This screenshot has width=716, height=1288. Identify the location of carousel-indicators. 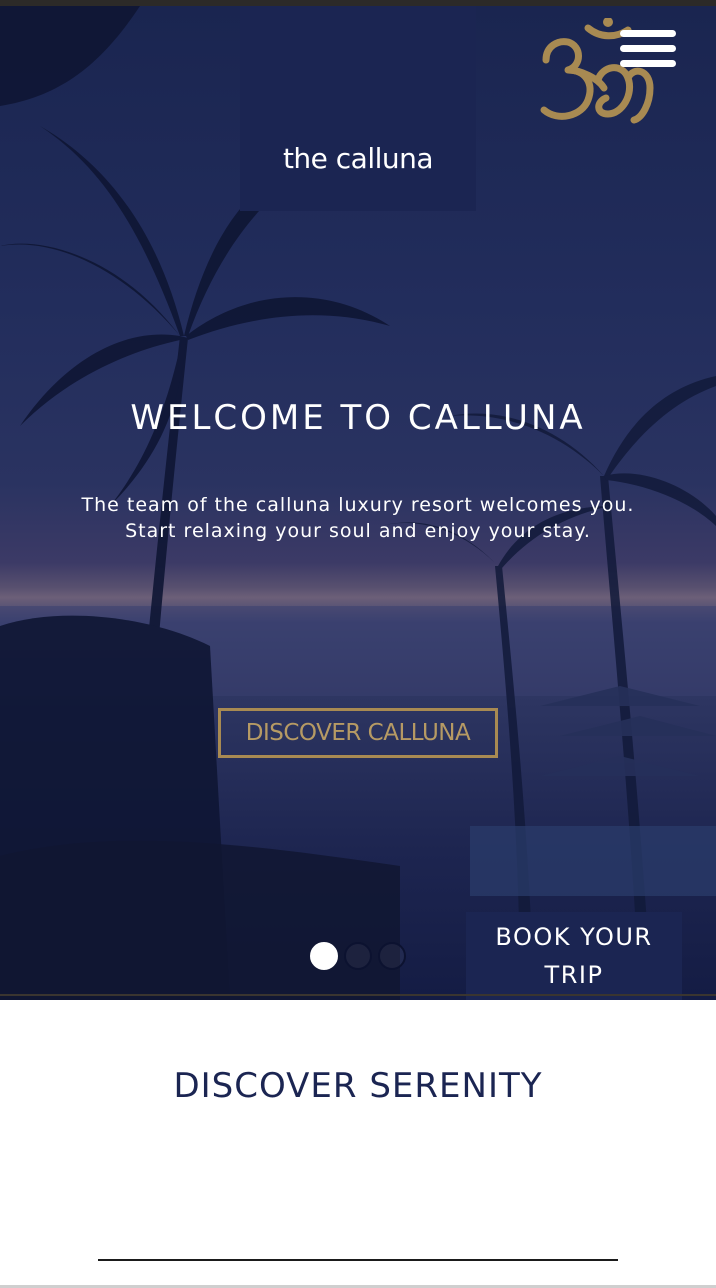
(360, 956).